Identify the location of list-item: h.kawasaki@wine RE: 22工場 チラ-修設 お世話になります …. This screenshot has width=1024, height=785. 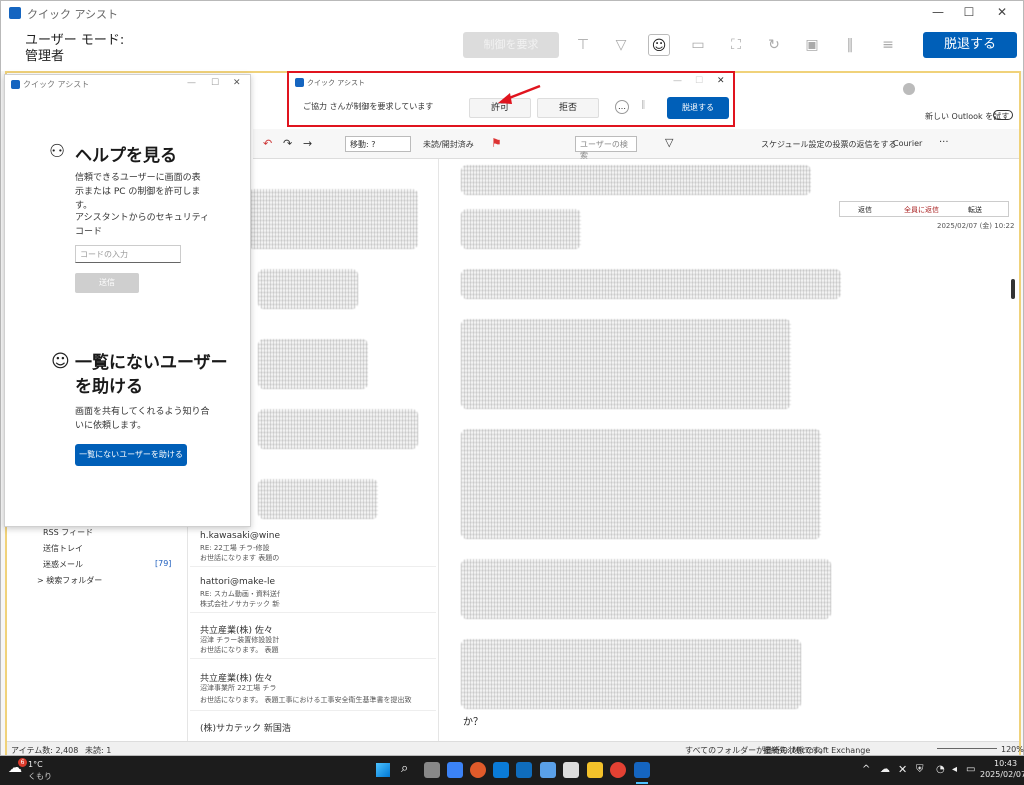
(313, 547).